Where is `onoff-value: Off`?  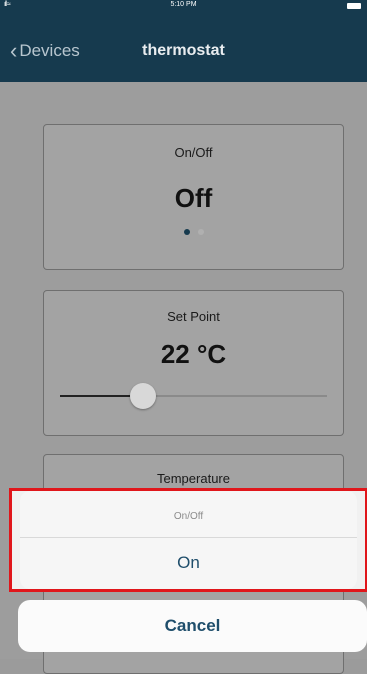 onoff-value: Off is located at coordinates (193, 198).